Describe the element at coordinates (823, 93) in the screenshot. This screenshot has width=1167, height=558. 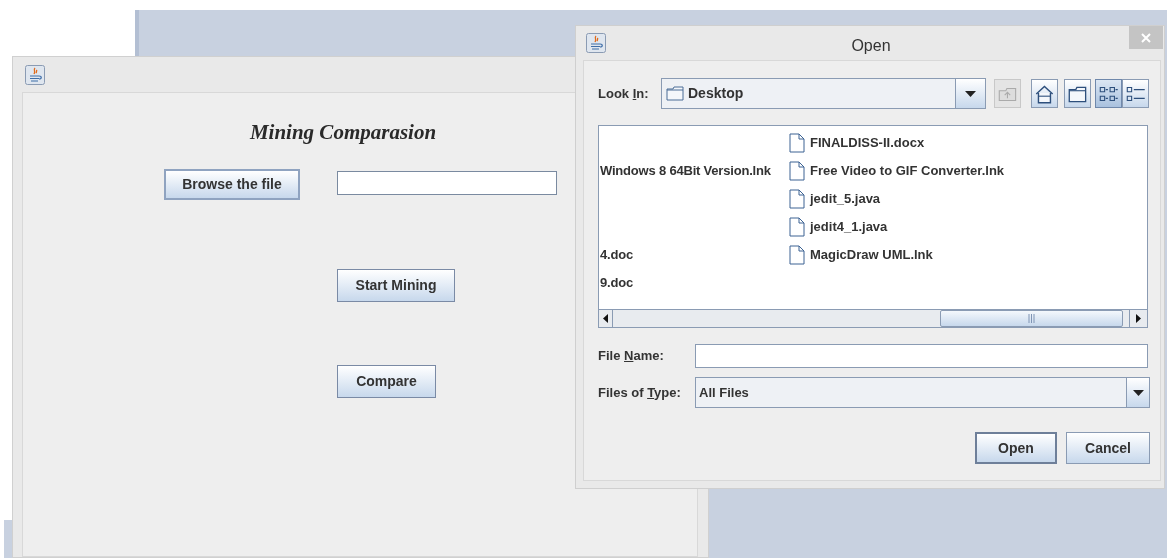
I see `look-in-dropdown: Desktop` at that location.